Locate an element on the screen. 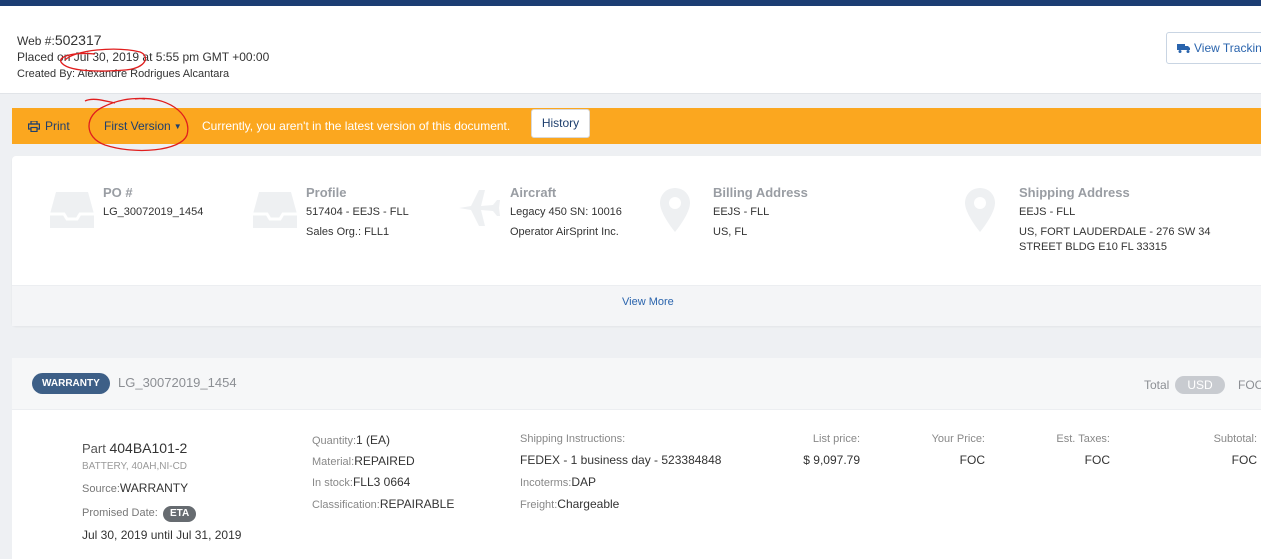  aircraft-title: Aircraft is located at coordinates (533, 192).